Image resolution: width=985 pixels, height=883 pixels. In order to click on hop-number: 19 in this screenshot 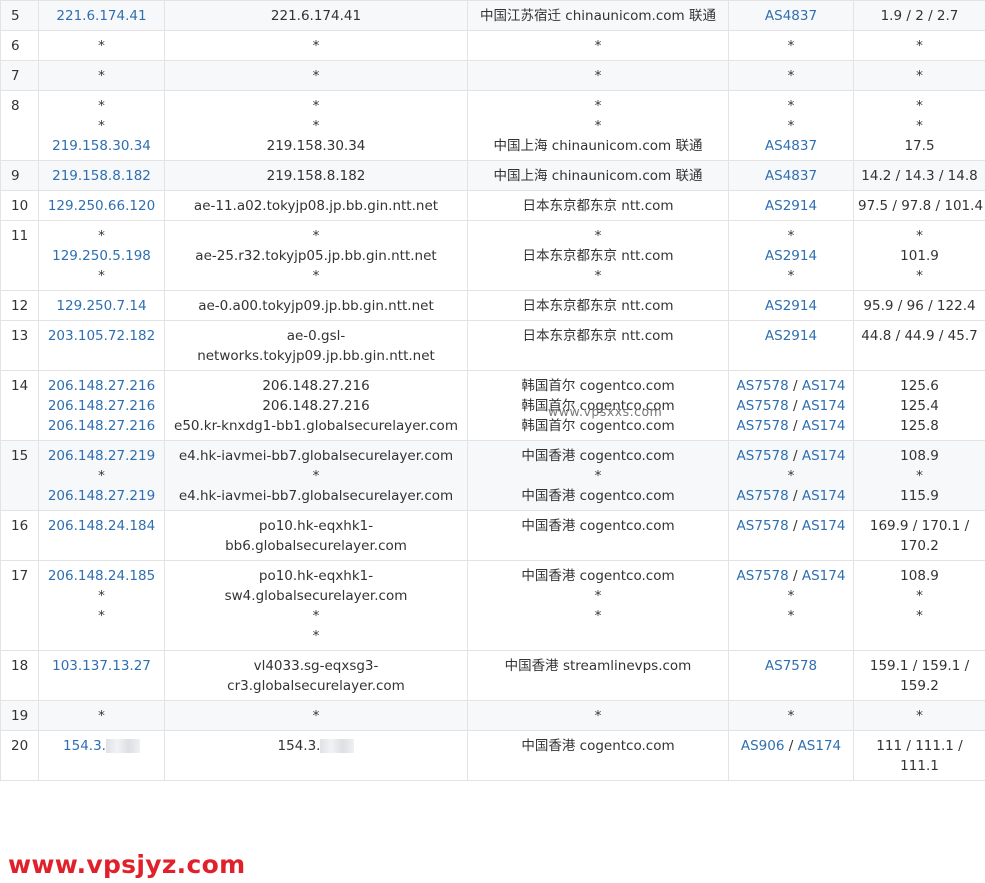, I will do `click(20, 716)`.